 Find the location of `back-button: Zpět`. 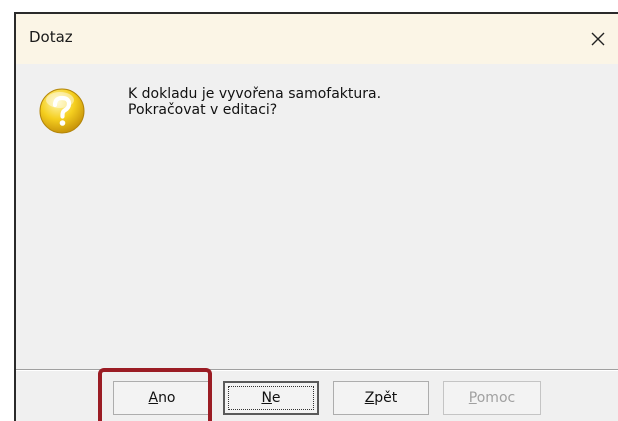

back-button: Zpět is located at coordinates (381, 398).